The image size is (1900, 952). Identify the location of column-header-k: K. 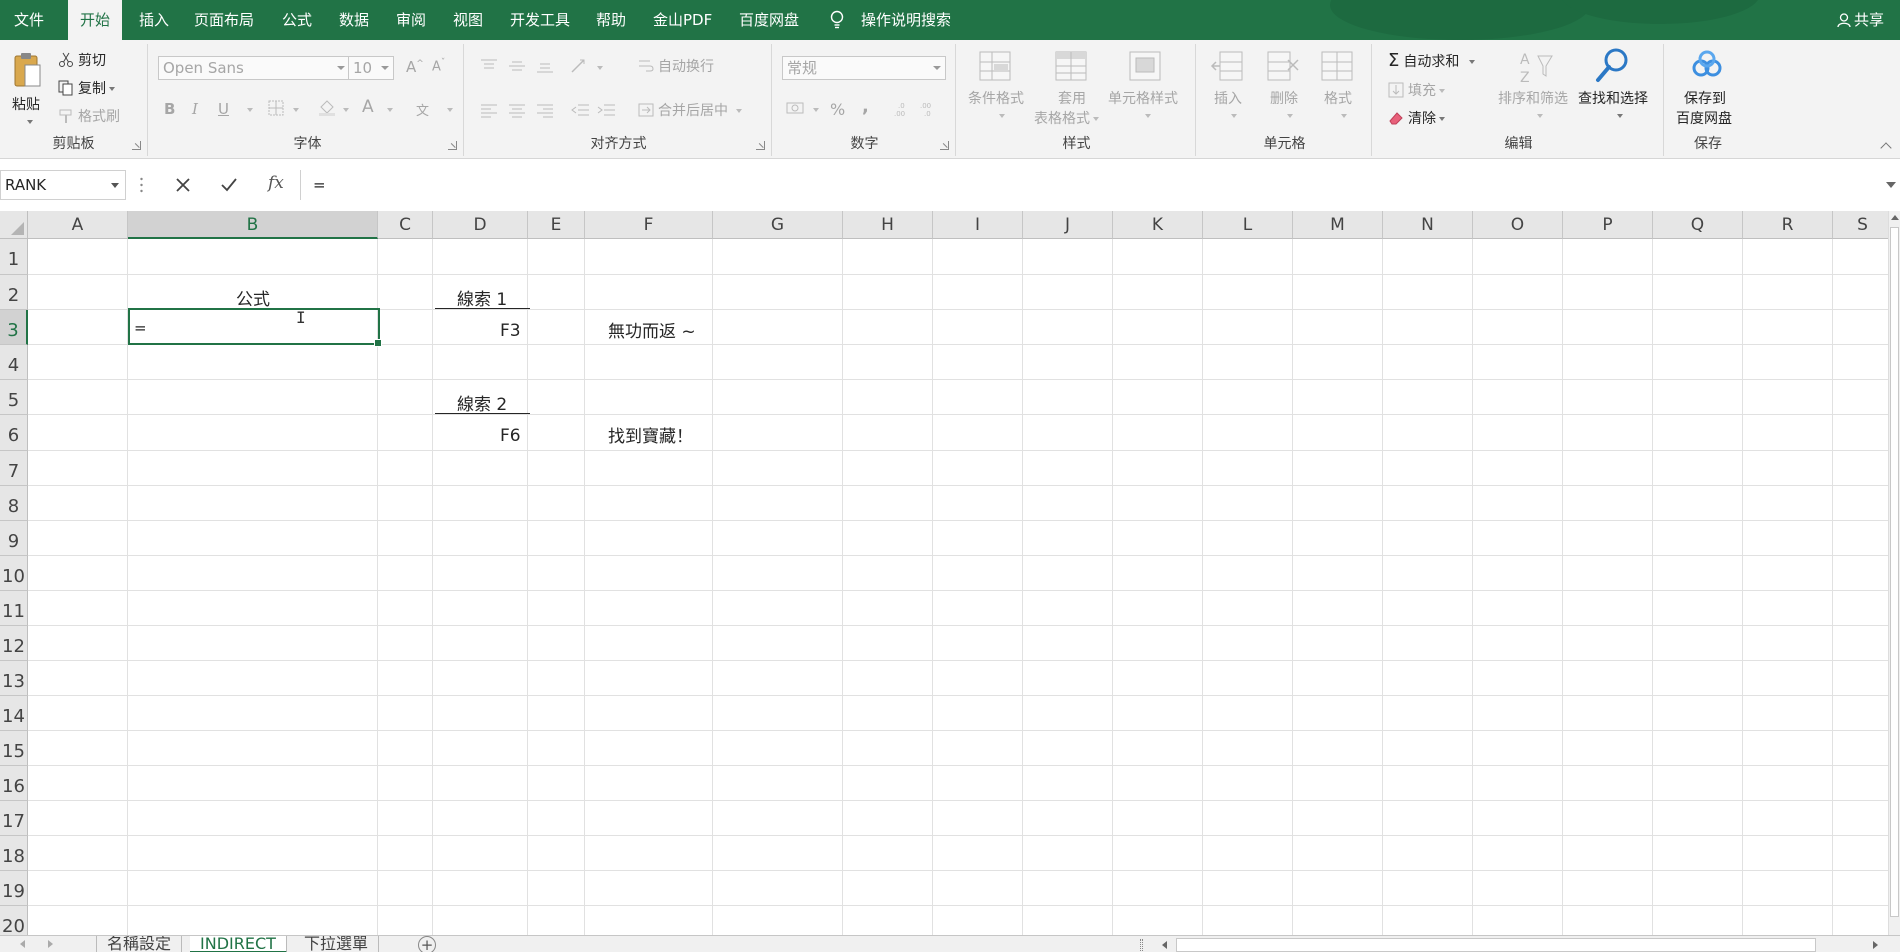
(1158, 225).